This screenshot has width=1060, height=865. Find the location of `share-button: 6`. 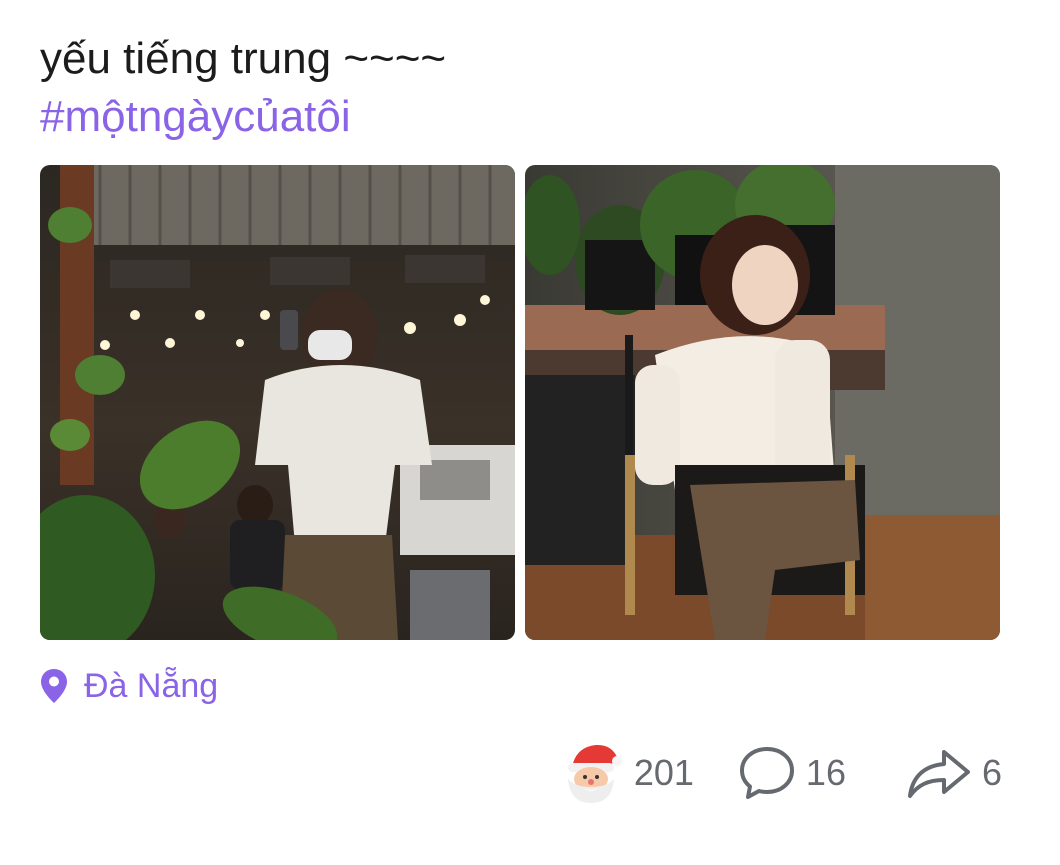

share-button: 6 is located at coordinates (954, 773).